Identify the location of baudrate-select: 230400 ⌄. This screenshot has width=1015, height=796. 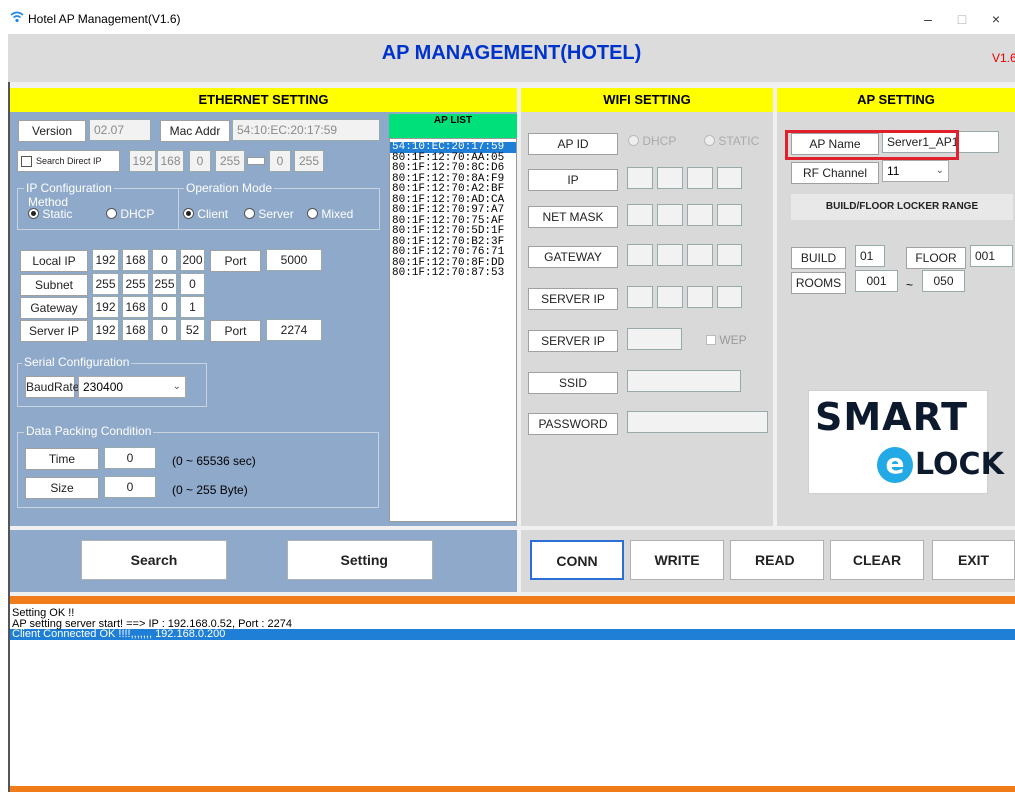
(132, 387).